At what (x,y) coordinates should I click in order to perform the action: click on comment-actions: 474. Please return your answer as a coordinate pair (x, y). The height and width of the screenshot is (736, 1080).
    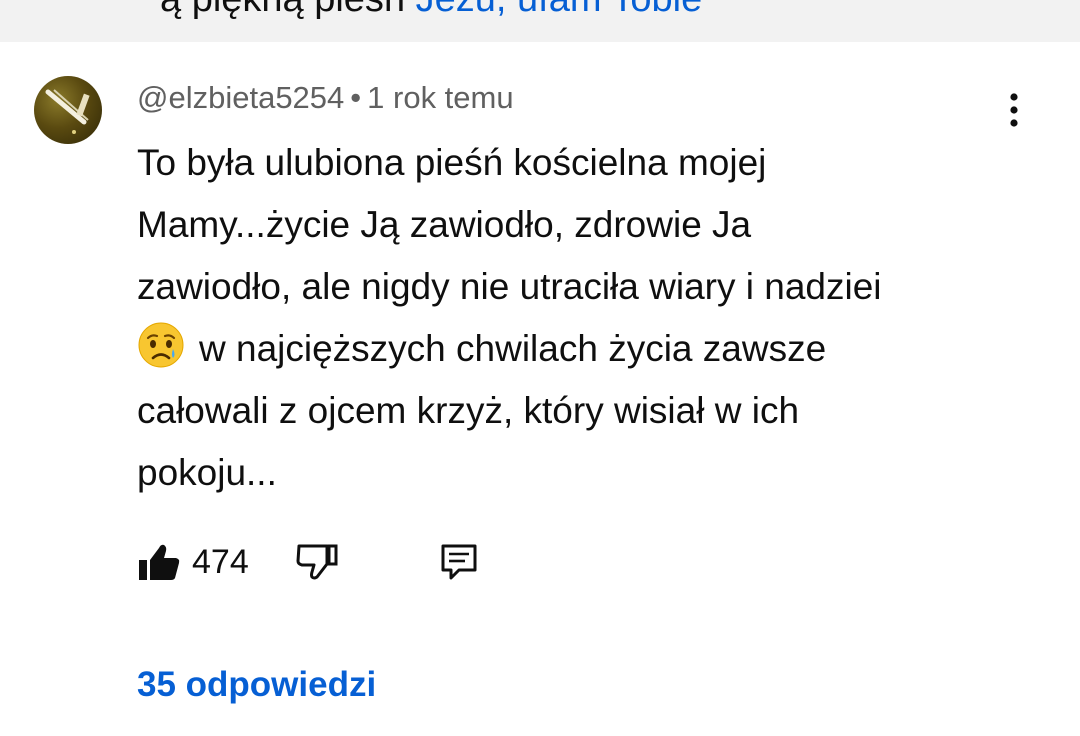
    Looking at the image, I should click on (337, 560).